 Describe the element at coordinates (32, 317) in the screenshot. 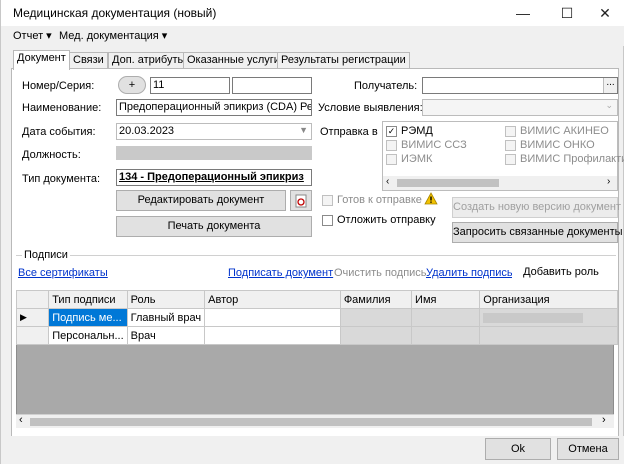

I see `row-selector-icon: ▶` at that location.